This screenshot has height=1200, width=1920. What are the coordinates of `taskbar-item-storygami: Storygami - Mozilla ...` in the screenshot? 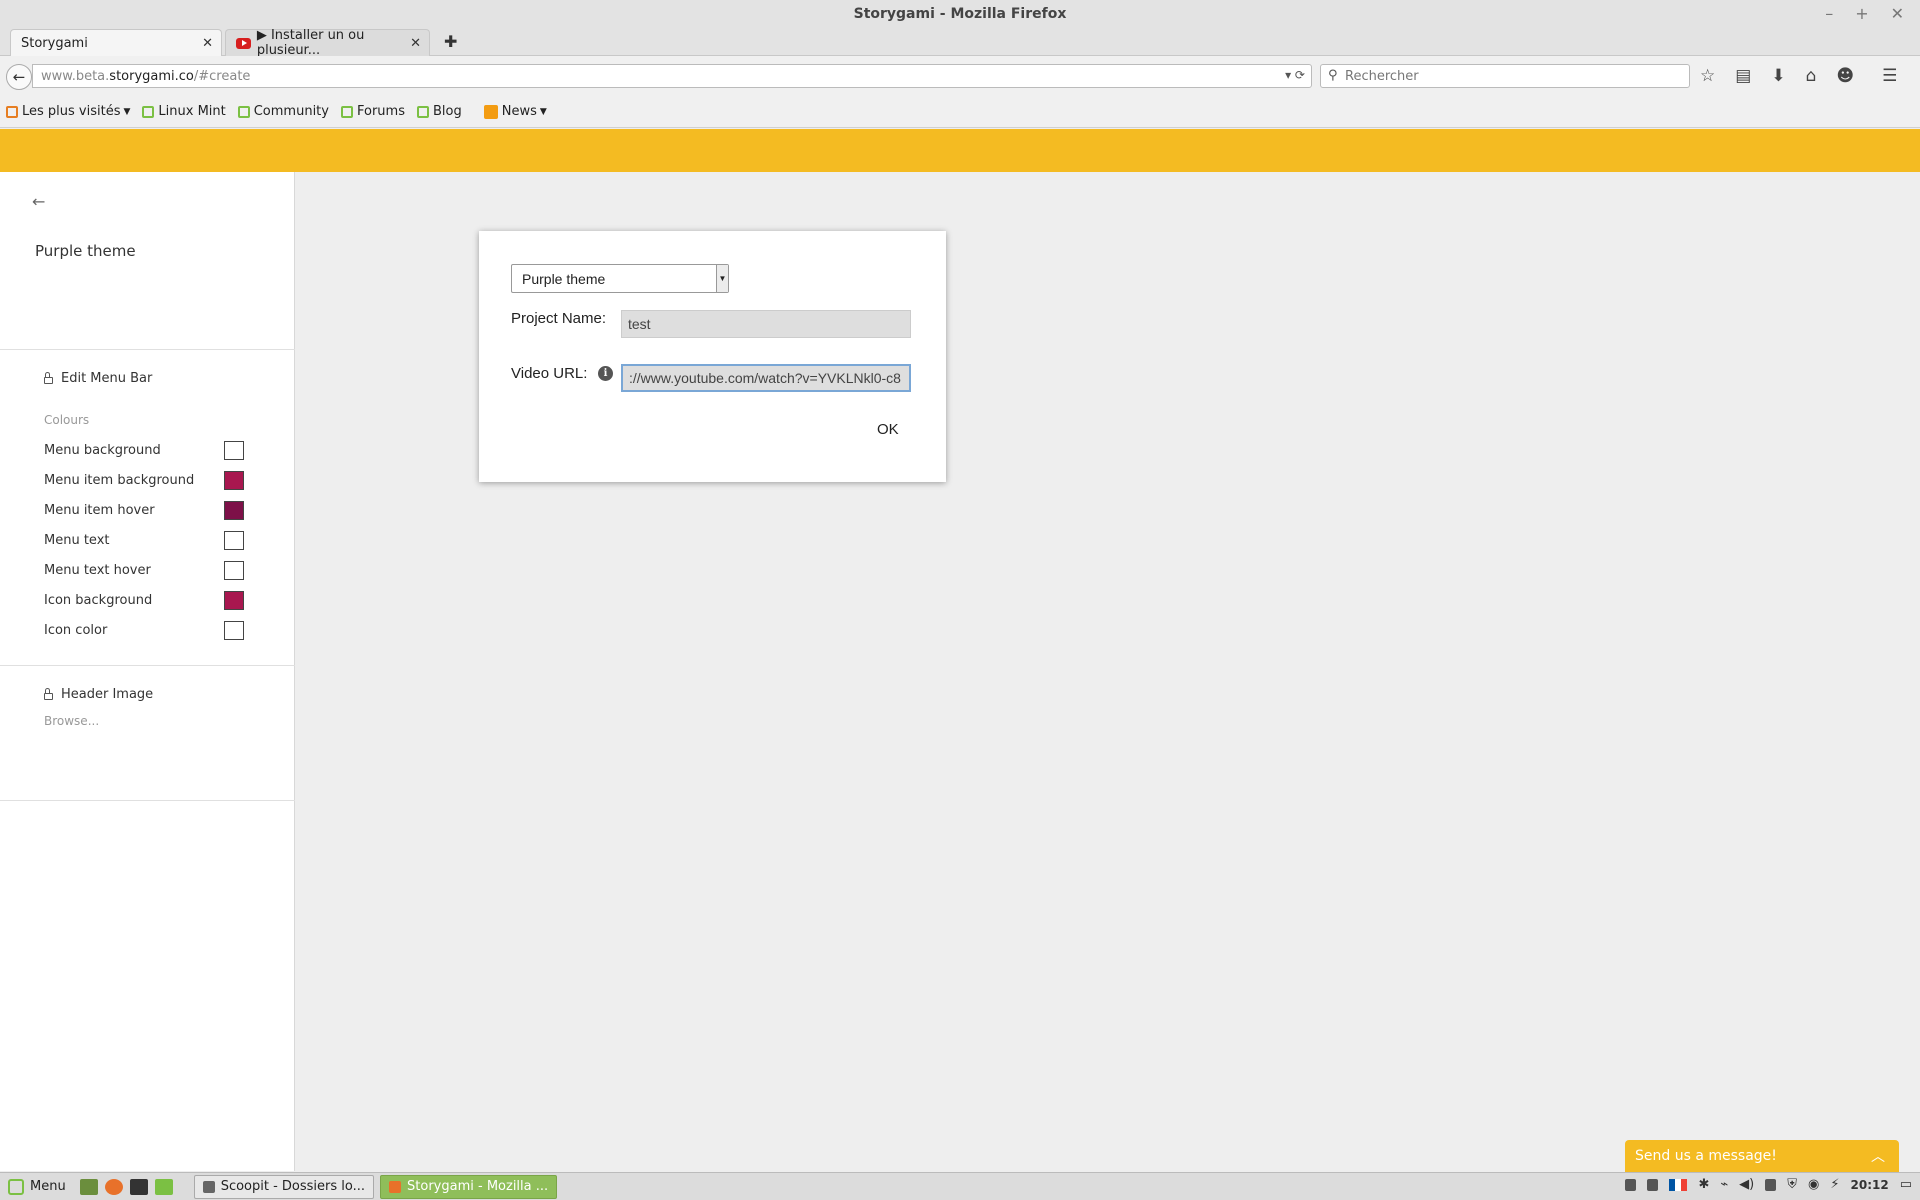 It's located at (469, 1186).